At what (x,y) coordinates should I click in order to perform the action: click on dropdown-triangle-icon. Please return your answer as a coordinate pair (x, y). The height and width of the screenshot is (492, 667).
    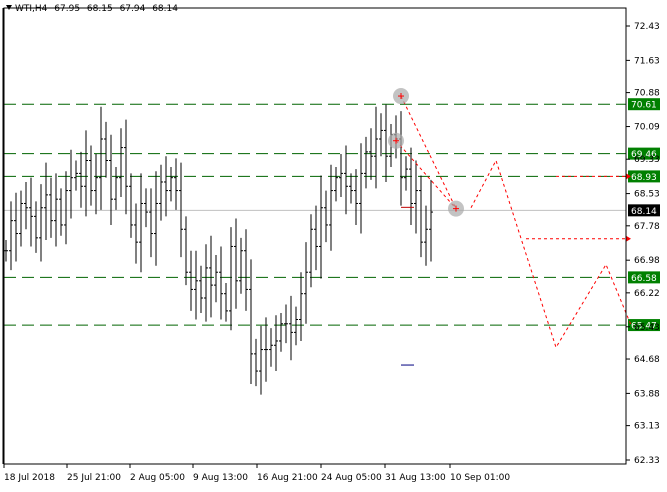
    Looking at the image, I should click on (9, 7).